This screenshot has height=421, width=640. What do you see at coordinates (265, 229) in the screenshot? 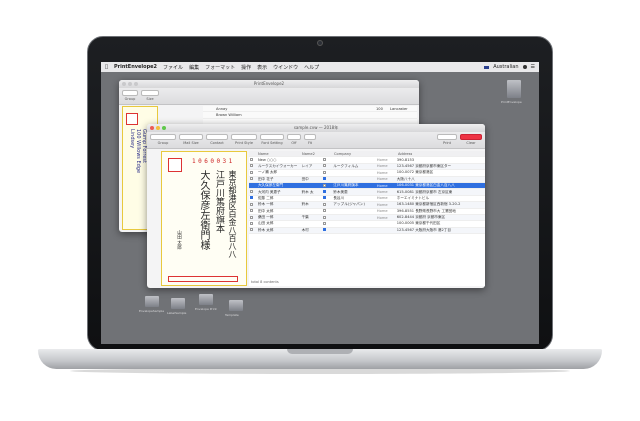
I see `row-name: 鈴木 太郎` at bounding box center [265, 229].